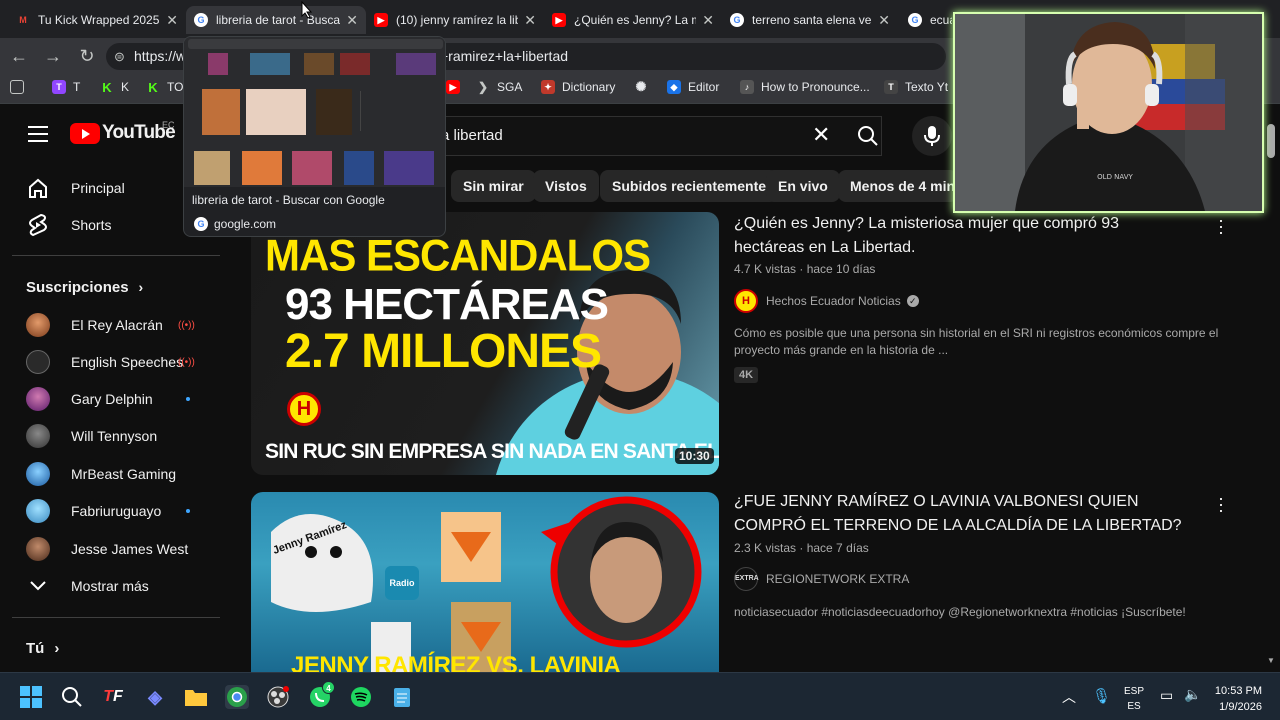 Image resolution: width=1280 pixels, height=720 pixels. I want to click on site-info-icon: ⊜, so click(119, 56).